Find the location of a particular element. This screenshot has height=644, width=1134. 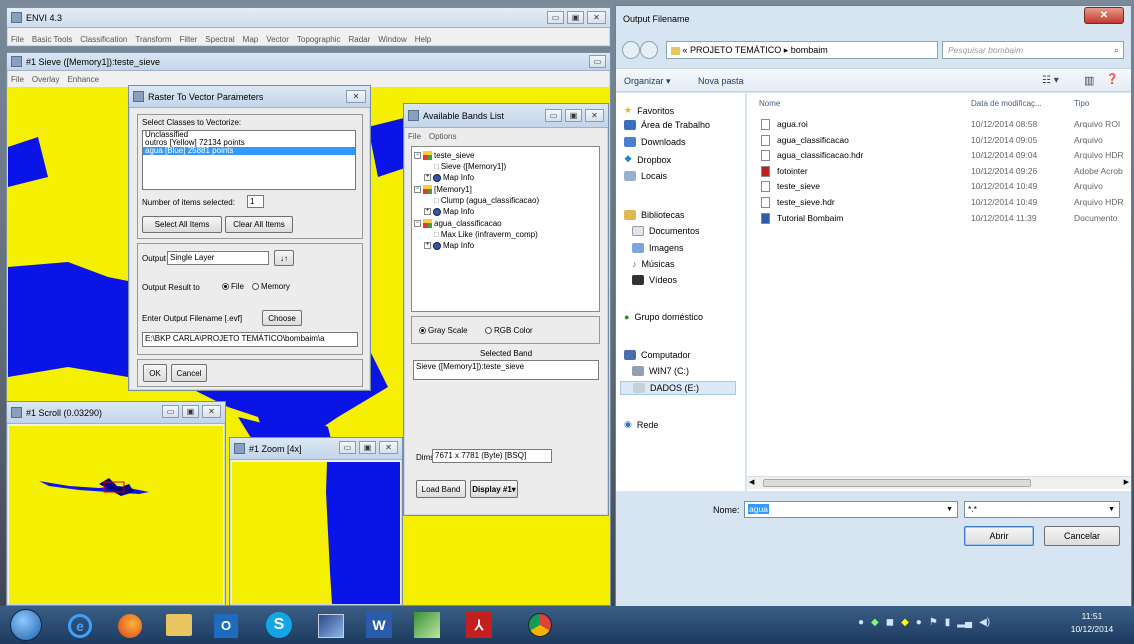

tree-node: □ Max Like (infraverm_comp) is located at coordinates (486, 234).